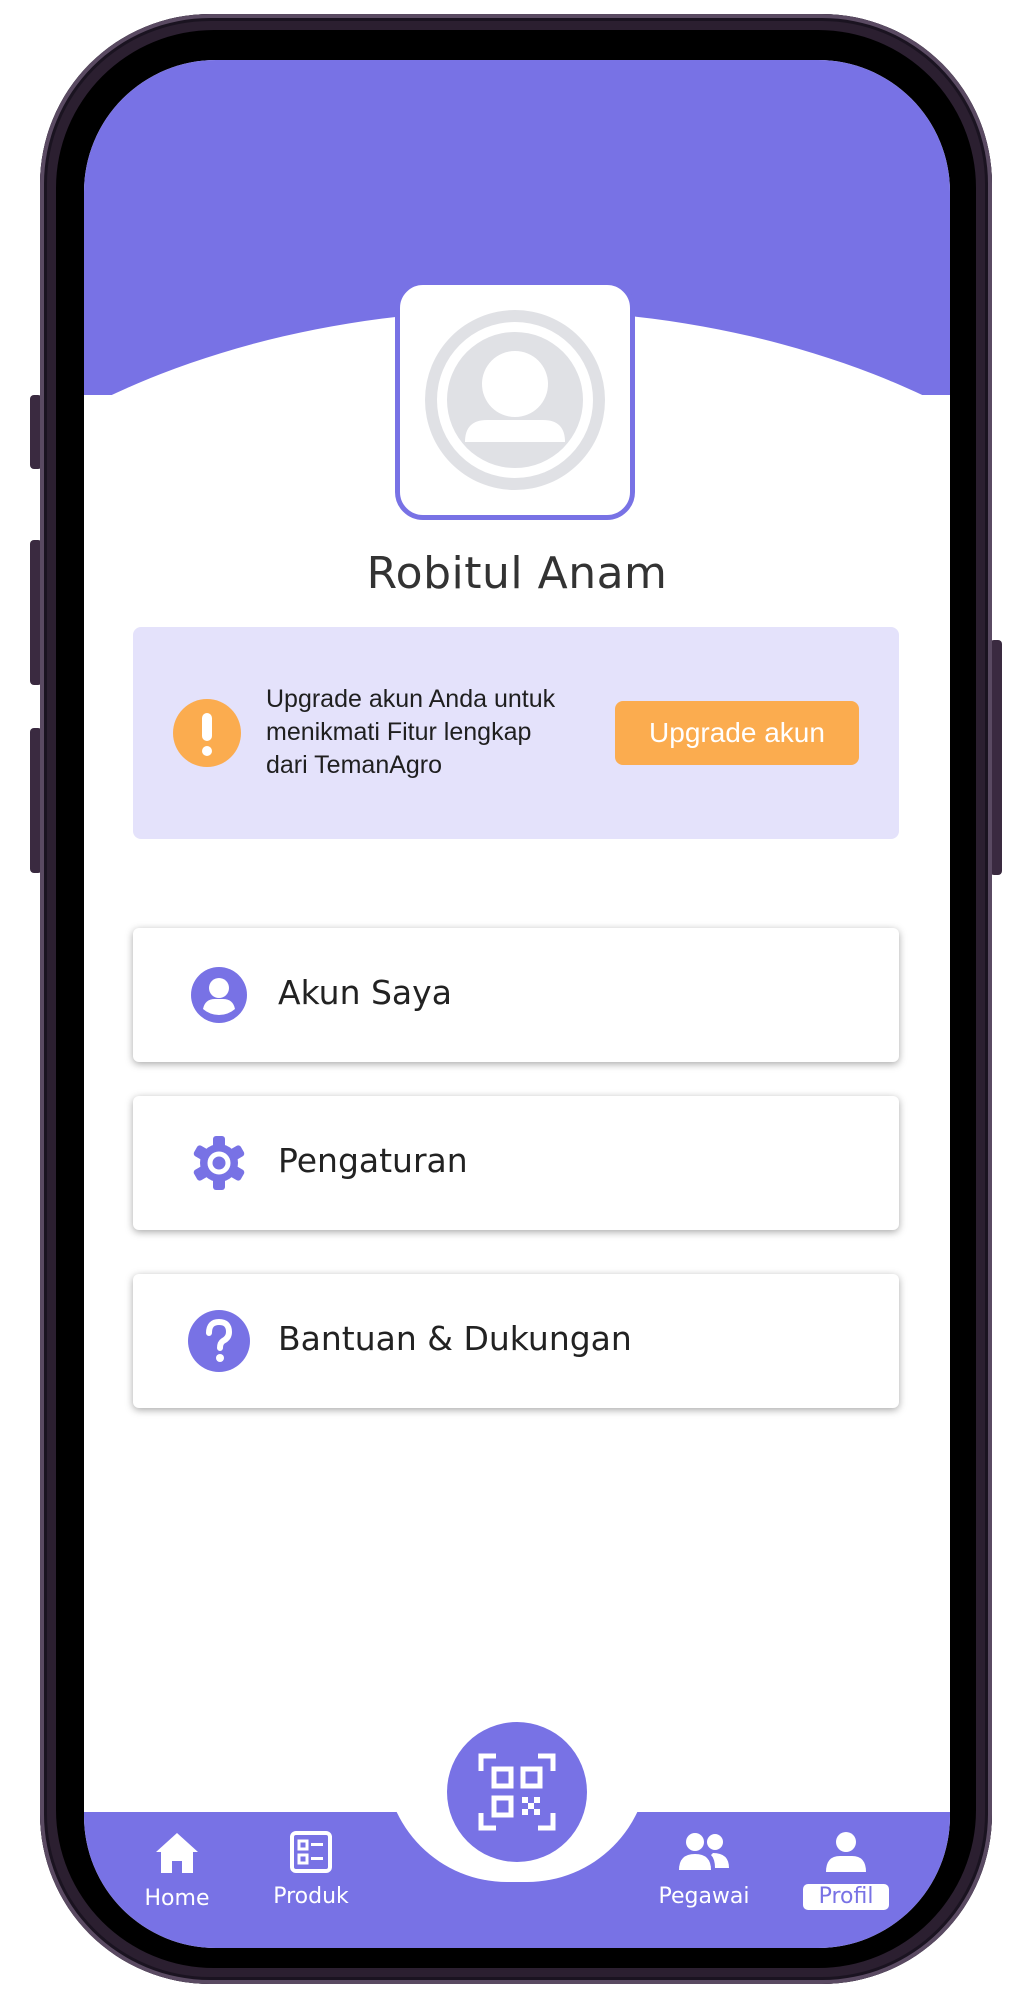  I want to click on avatar-placeholder-icon, so click(515, 400).